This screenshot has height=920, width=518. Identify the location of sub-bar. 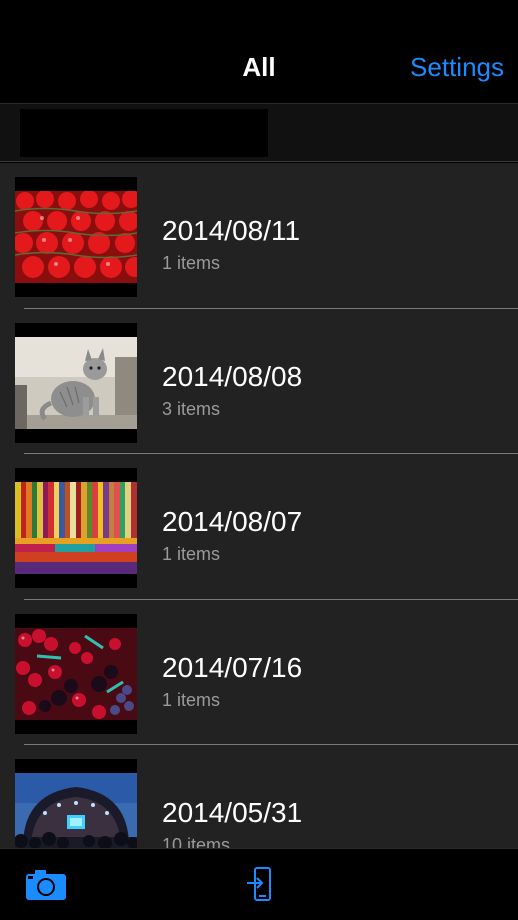
(259, 133).